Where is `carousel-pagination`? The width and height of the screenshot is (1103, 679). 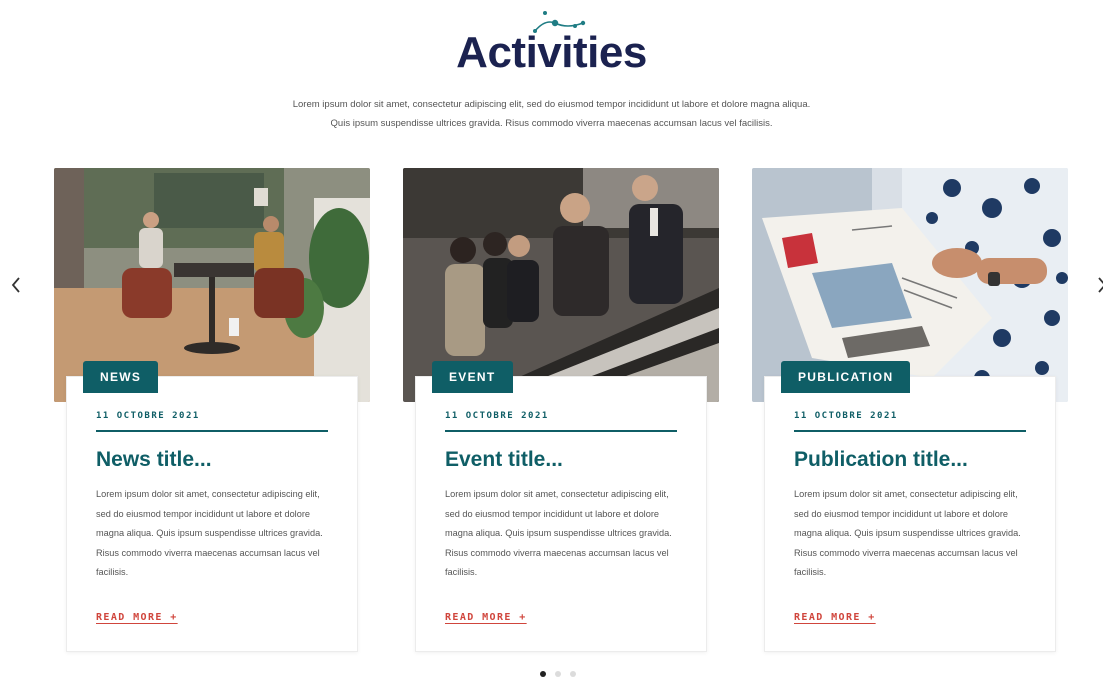
carousel-pagination is located at coordinates (558, 674).